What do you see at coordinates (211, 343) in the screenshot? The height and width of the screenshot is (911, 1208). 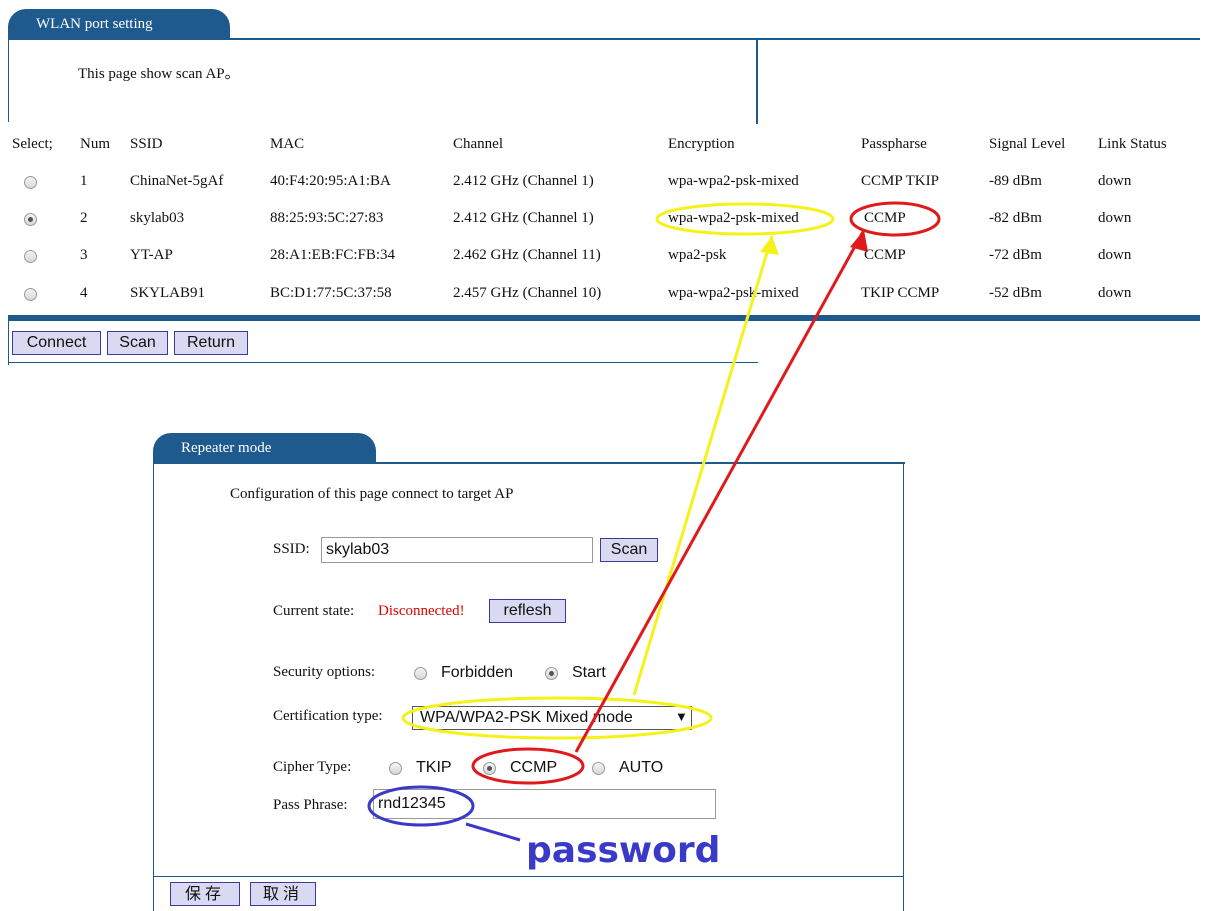 I see `return-button: Return` at bounding box center [211, 343].